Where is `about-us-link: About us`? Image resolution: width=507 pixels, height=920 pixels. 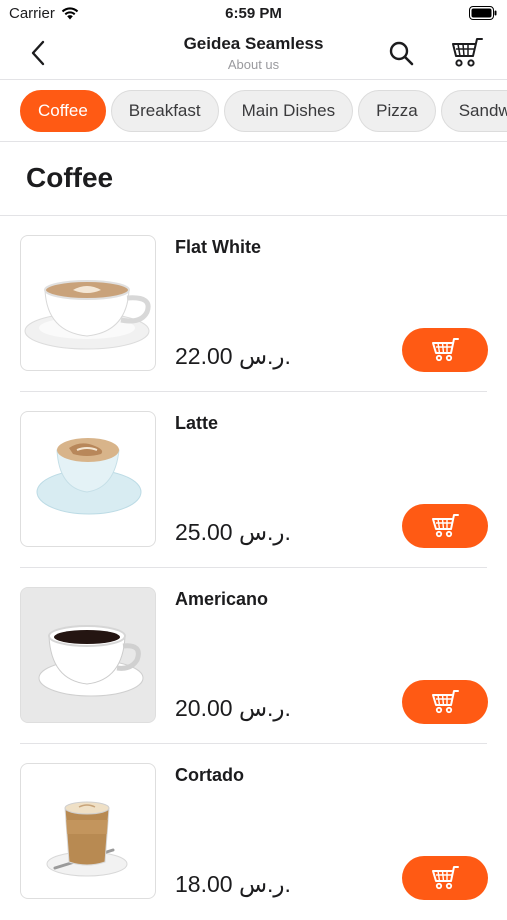 about-us-link: About us is located at coordinates (253, 64).